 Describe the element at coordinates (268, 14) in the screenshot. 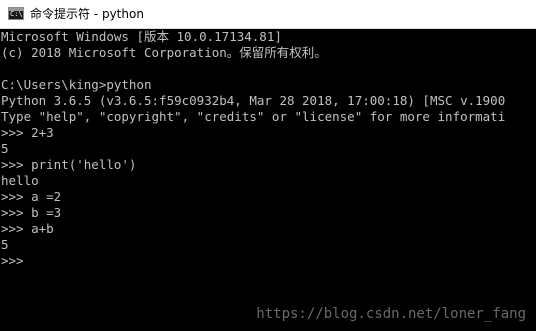

I see `title-bar: C:\ 命令提示符 - python` at that location.